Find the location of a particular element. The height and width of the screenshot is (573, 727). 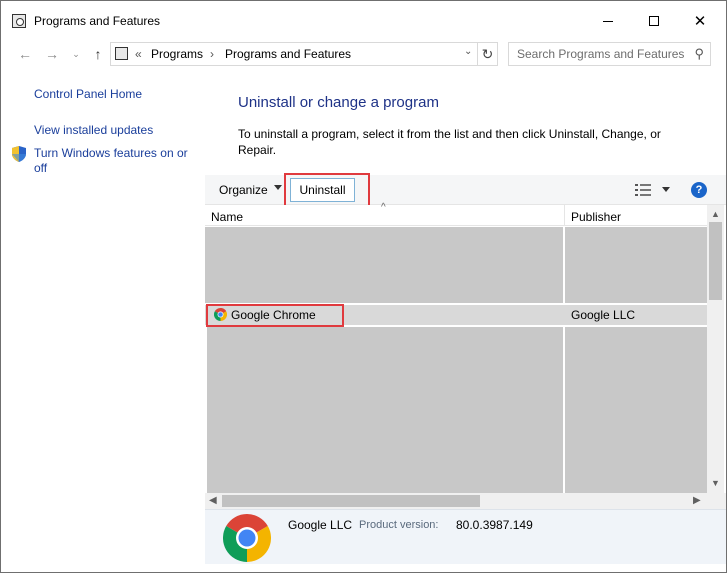

sidebar-item-control-panel-home: Control Panel Home is located at coordinates (88, 94).